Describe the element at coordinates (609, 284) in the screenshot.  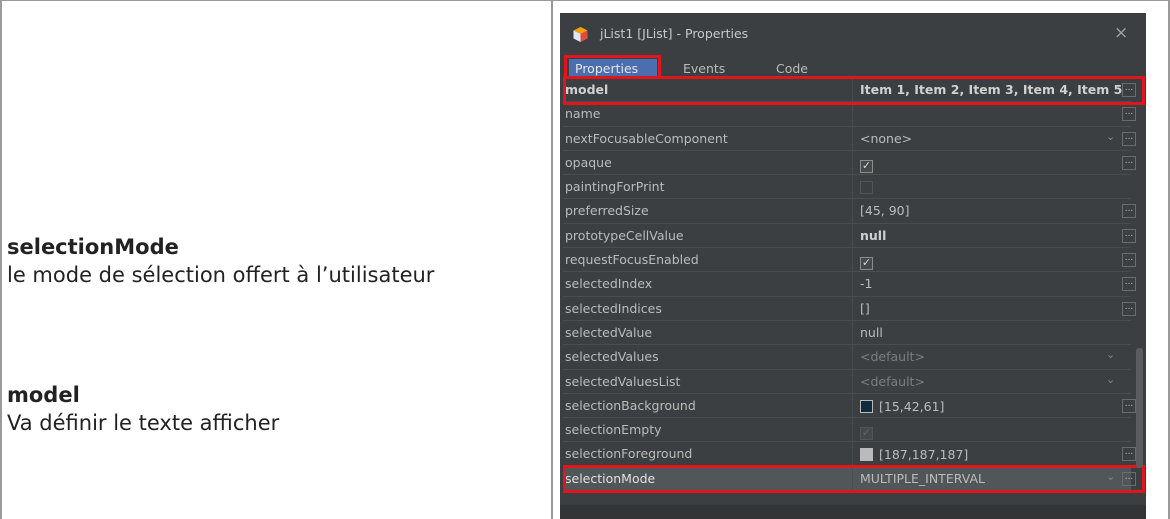
I see `property-name: selectedIndex` at that location.